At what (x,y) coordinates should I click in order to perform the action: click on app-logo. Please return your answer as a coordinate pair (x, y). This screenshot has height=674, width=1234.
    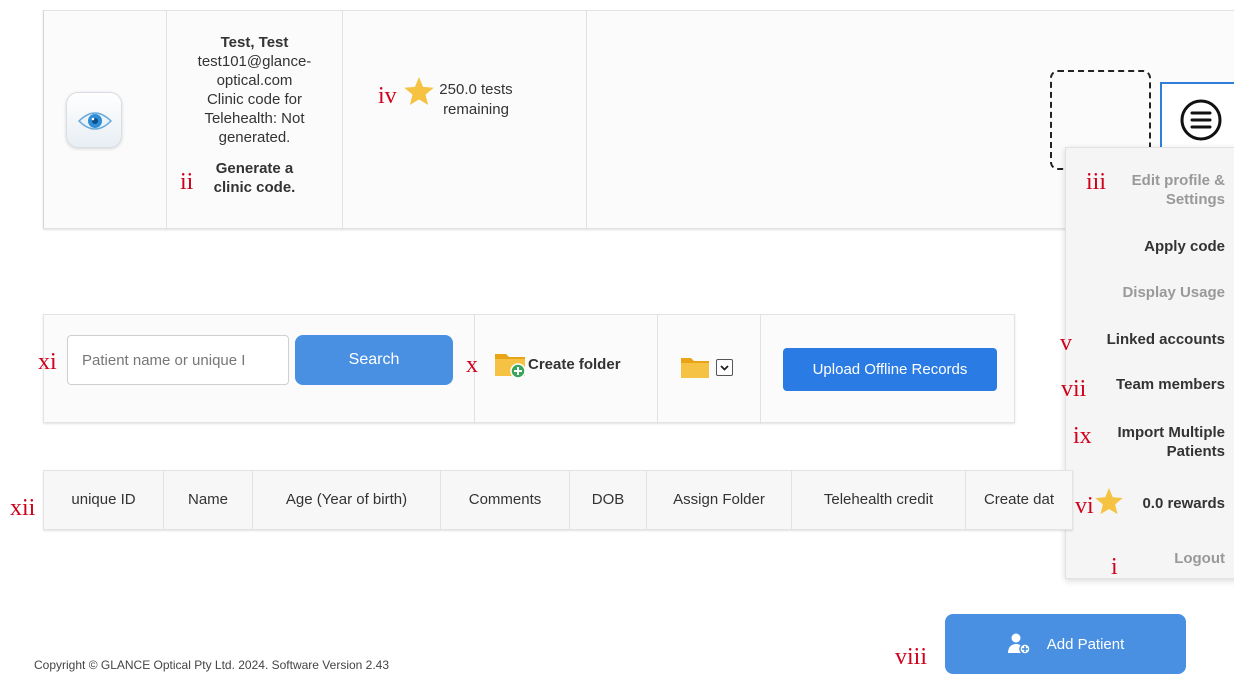
    Looking at the image, I should click on (94, 120).